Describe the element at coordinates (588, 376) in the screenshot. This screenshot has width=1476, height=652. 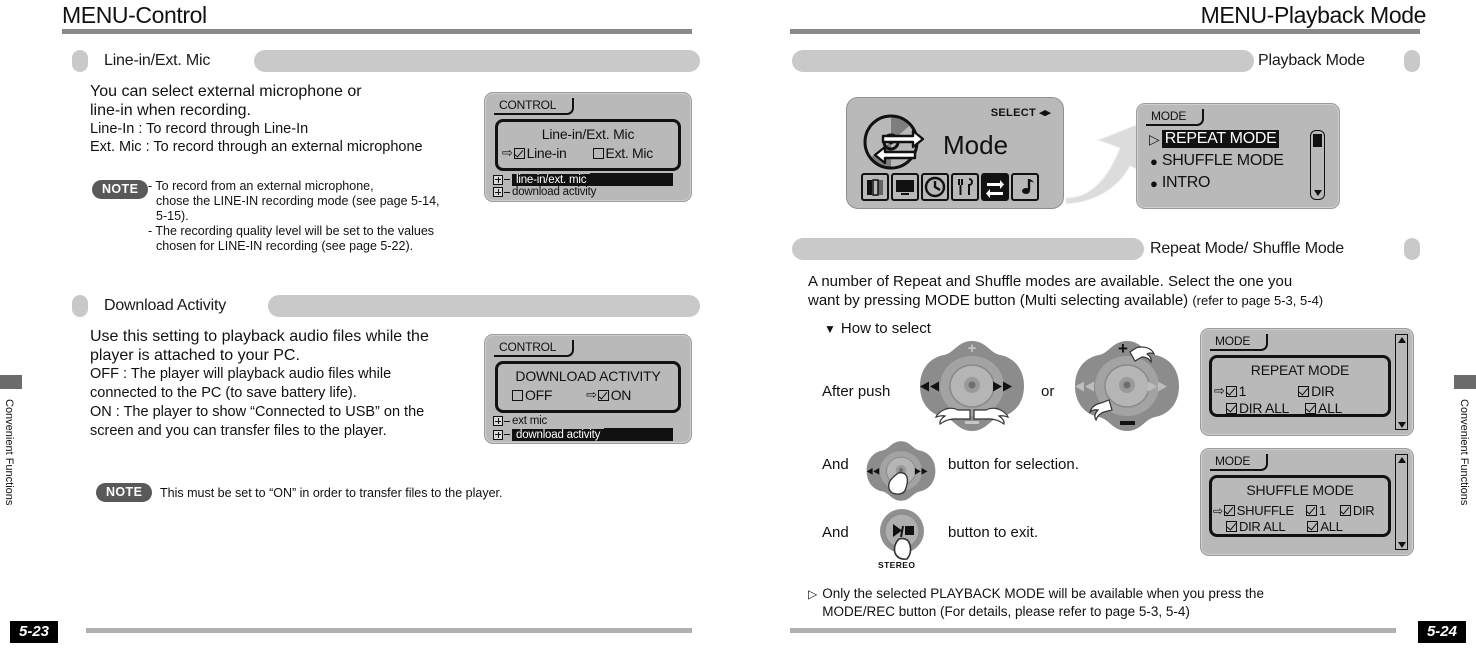
I see `lcd-window-title: DOWNLOAD ACTIVITY` at that location.